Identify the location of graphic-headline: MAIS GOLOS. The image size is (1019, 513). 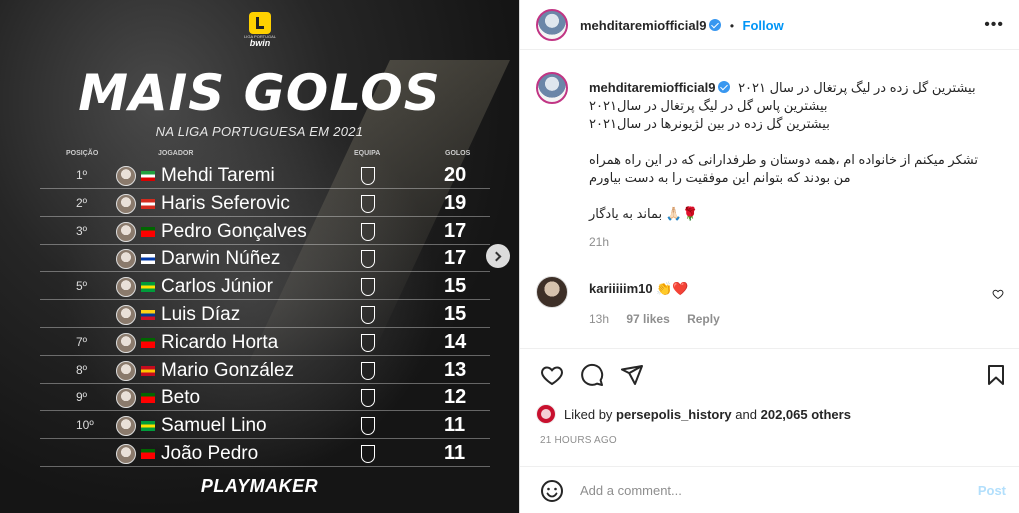
(259, 93).